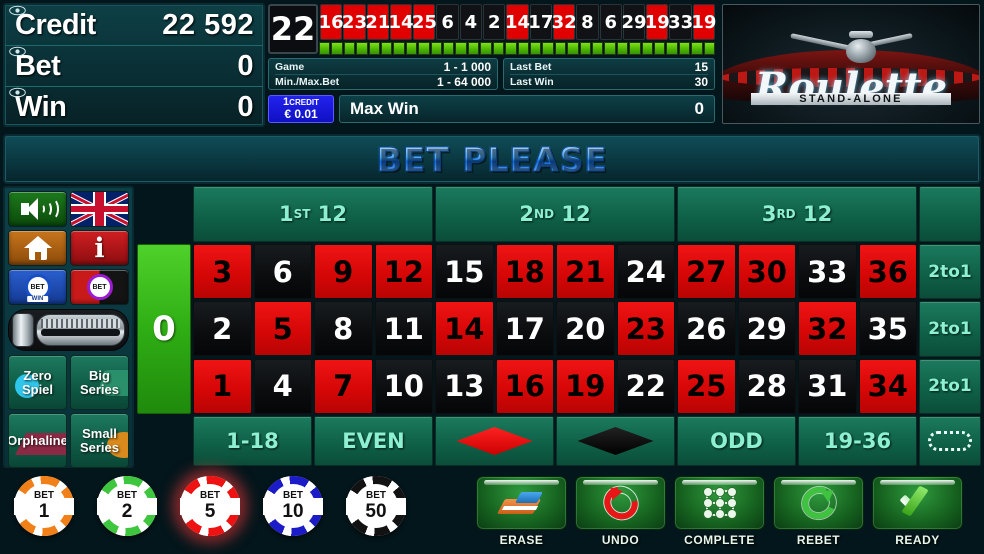 The width and height of the screenshot is (984, 554). Describe the element at coordinates (403, 329) in the screenshot. I see `number-cell-11: 11` at that location.